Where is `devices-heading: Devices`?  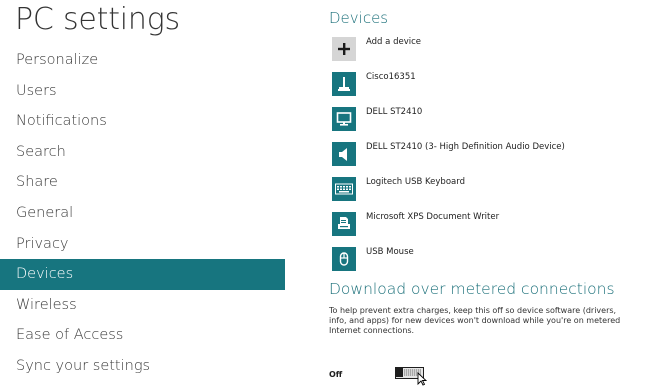 devices-heading: Devices is located at coordinates (359, 18).